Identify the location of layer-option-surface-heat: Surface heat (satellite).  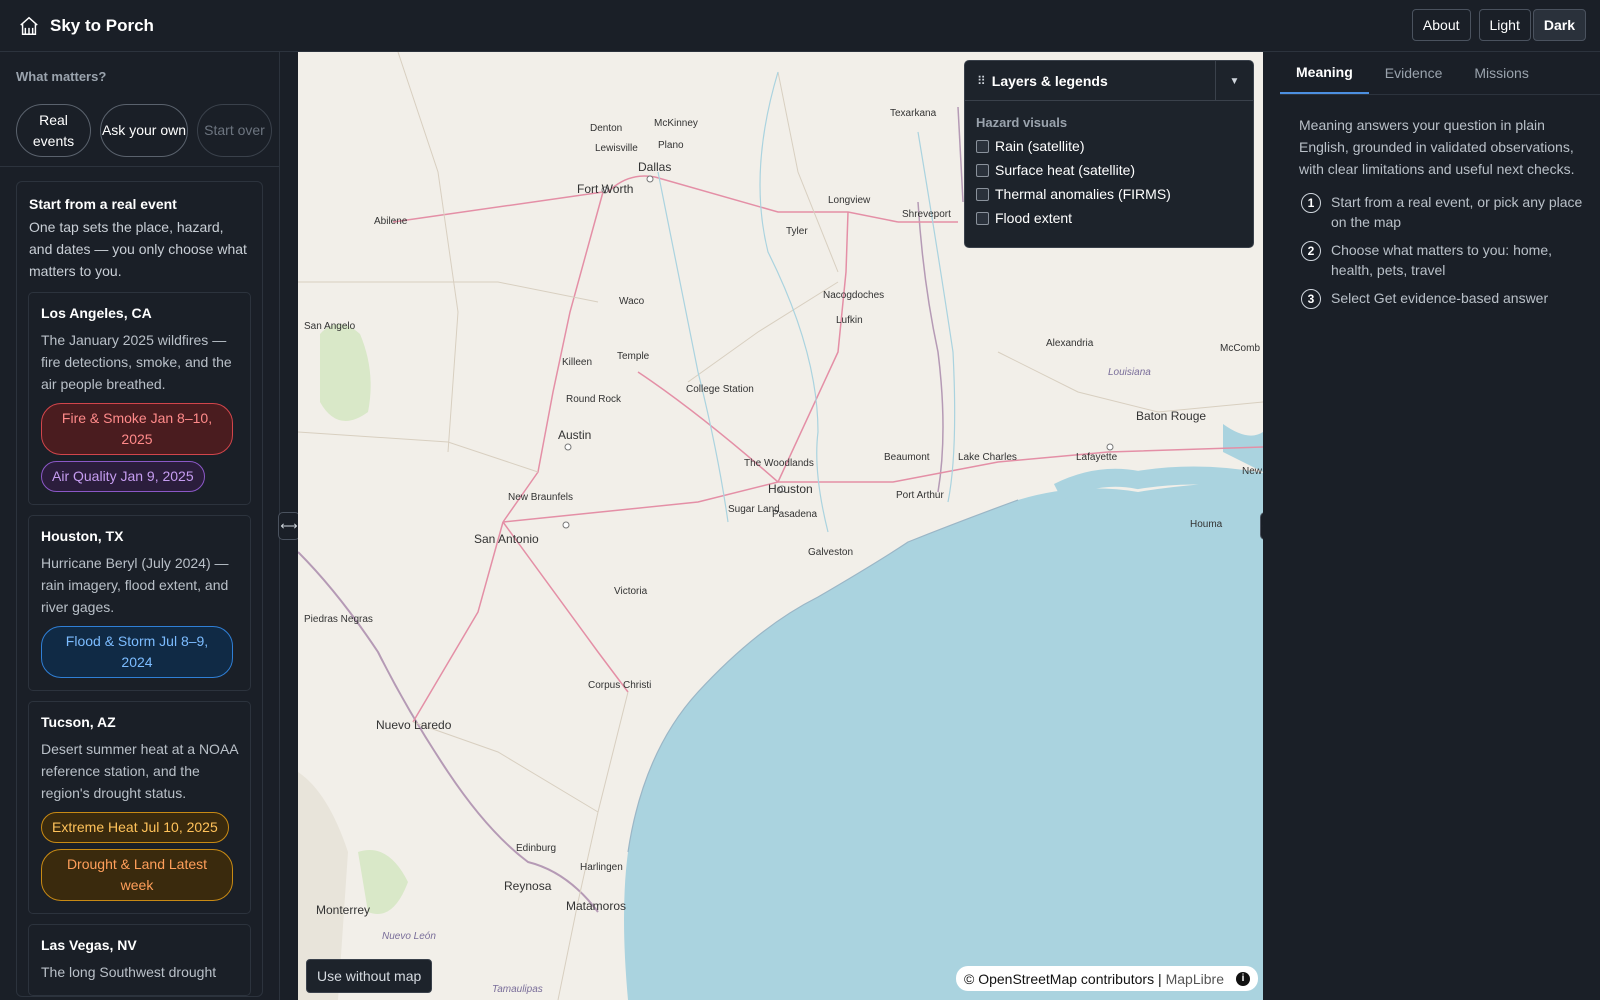
(1114, 170).